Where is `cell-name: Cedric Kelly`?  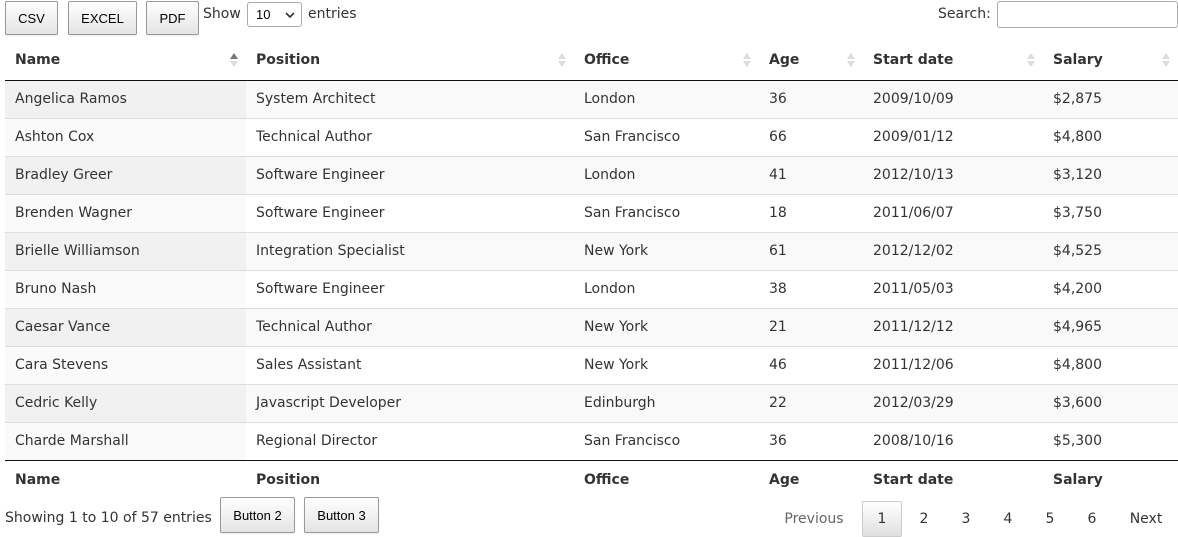
cell-name: Cedric Kelly is located at coordinates (125, 402).